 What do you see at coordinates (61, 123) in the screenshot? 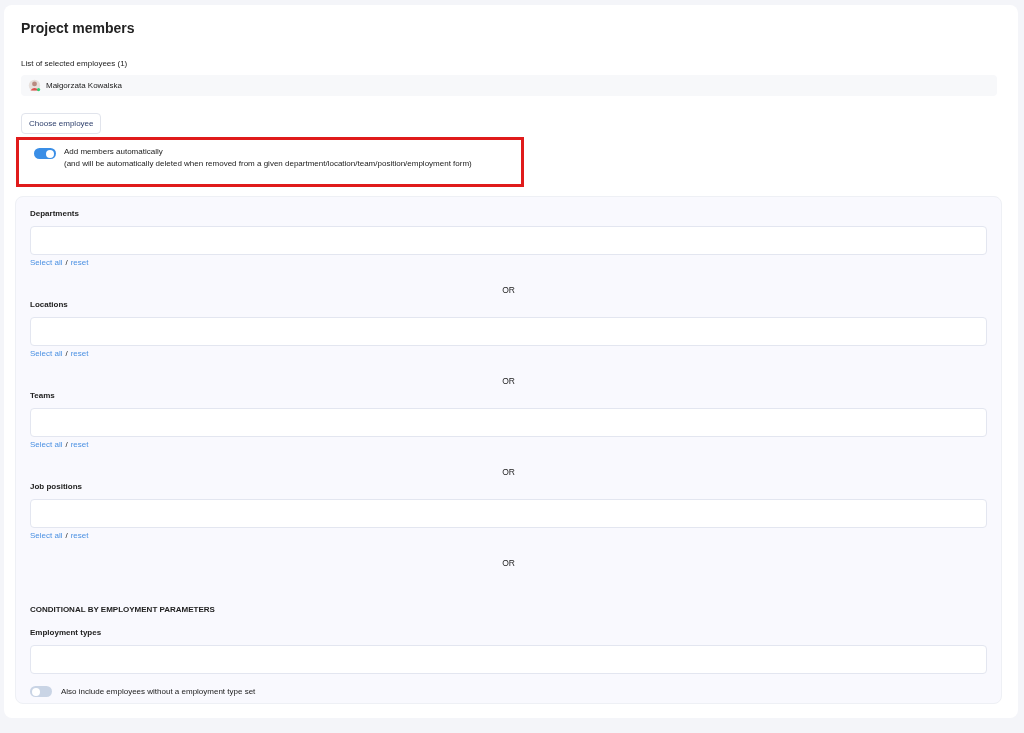
I see `choose-employee-button: Choose employee` at bounding box center [61, 123].